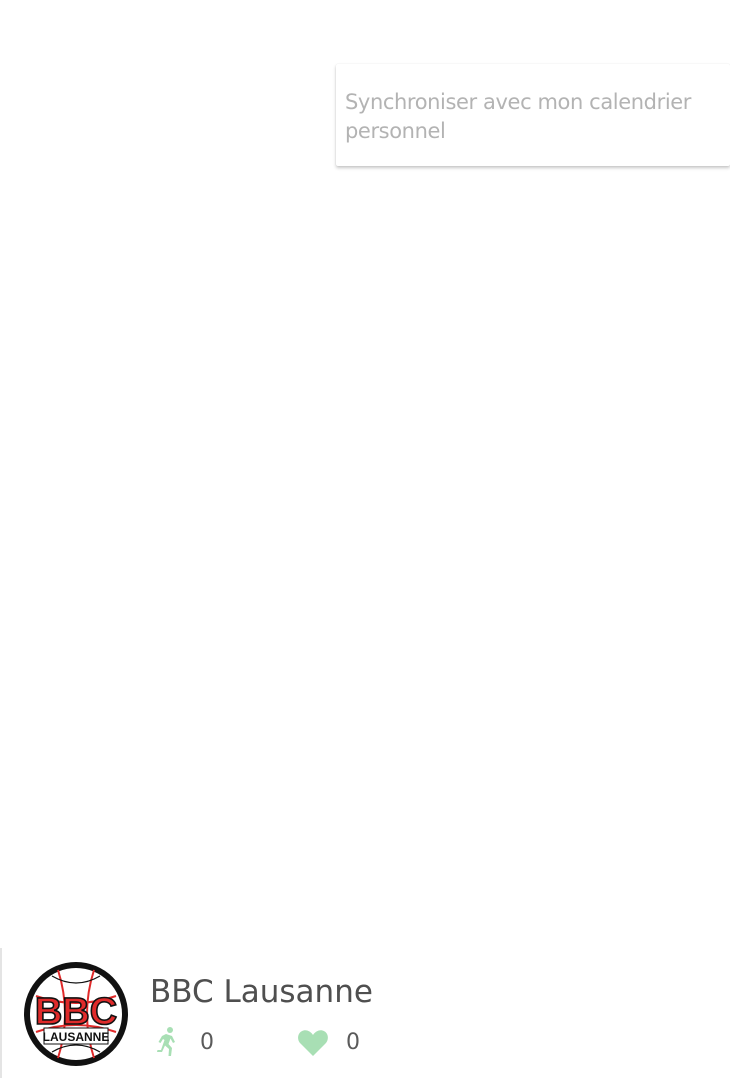  I want to click on heart-icon, so click(313, 1043).